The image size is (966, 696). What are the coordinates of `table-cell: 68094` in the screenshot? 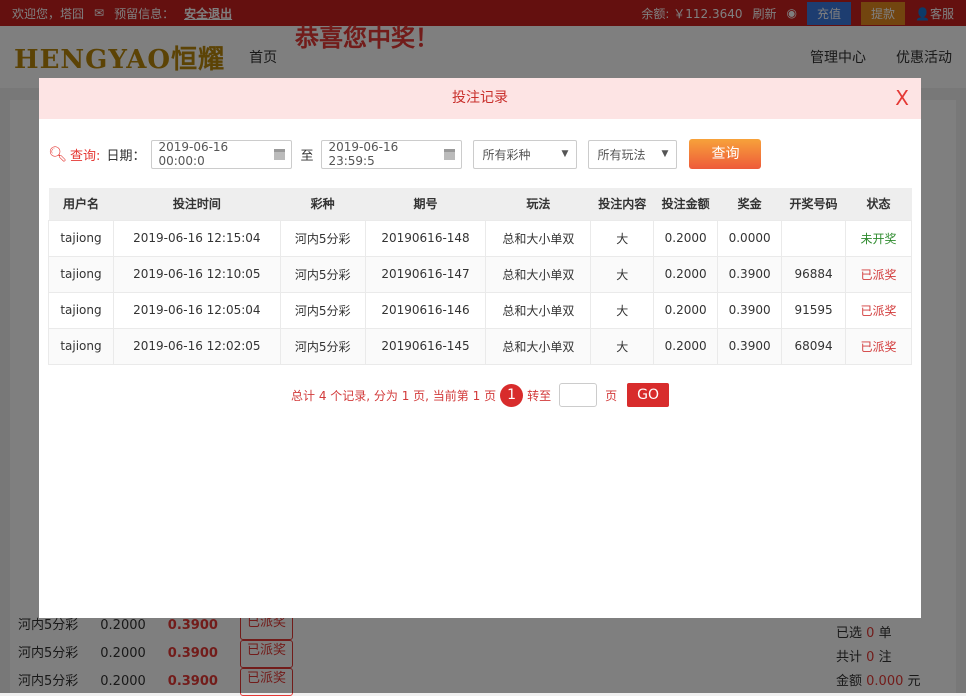 It's located at (814, 346).